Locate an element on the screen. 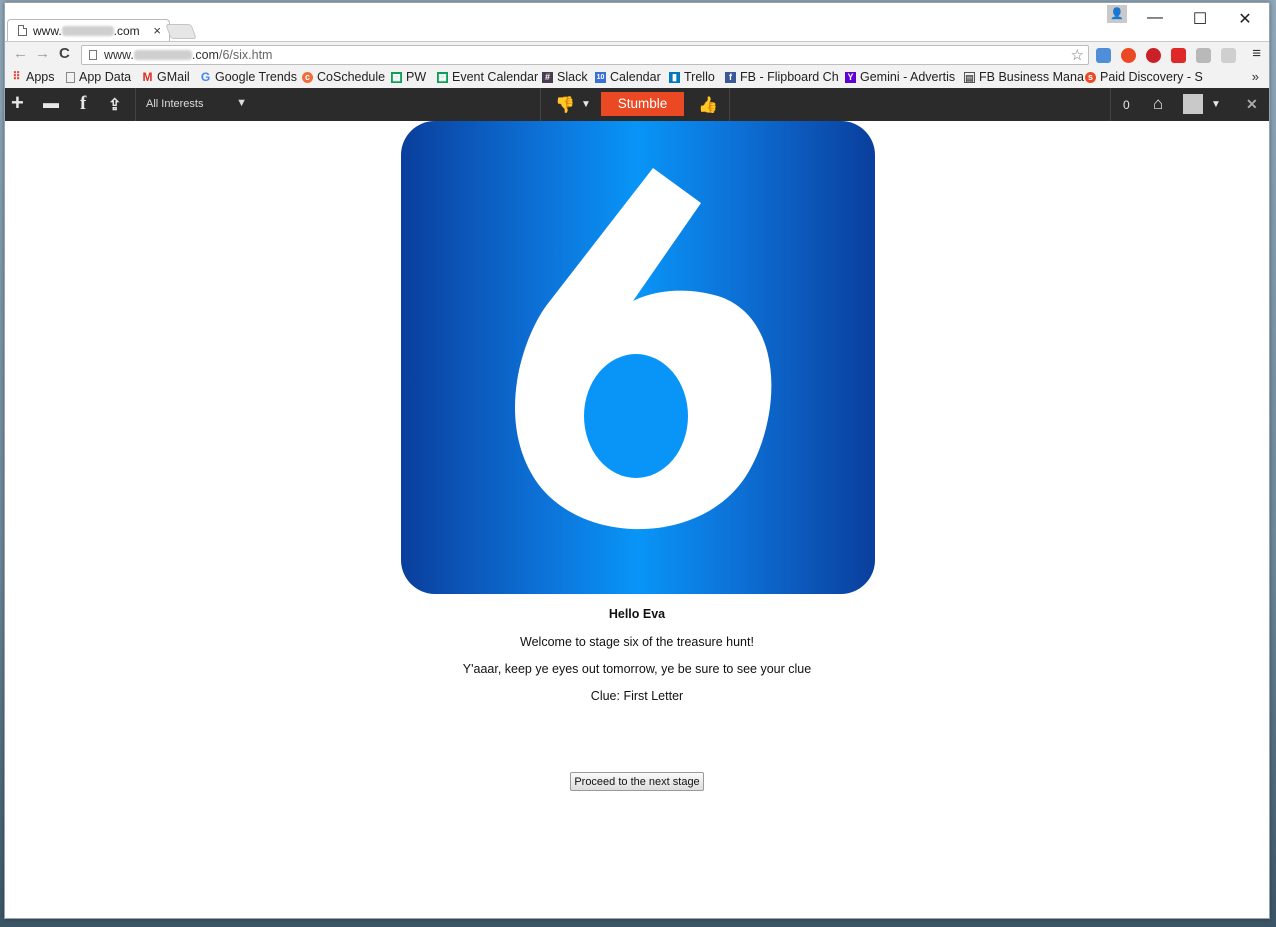 The image size is (1276, 927). thumbs-up-icon: 👍 is located at coordinates (708, 105).